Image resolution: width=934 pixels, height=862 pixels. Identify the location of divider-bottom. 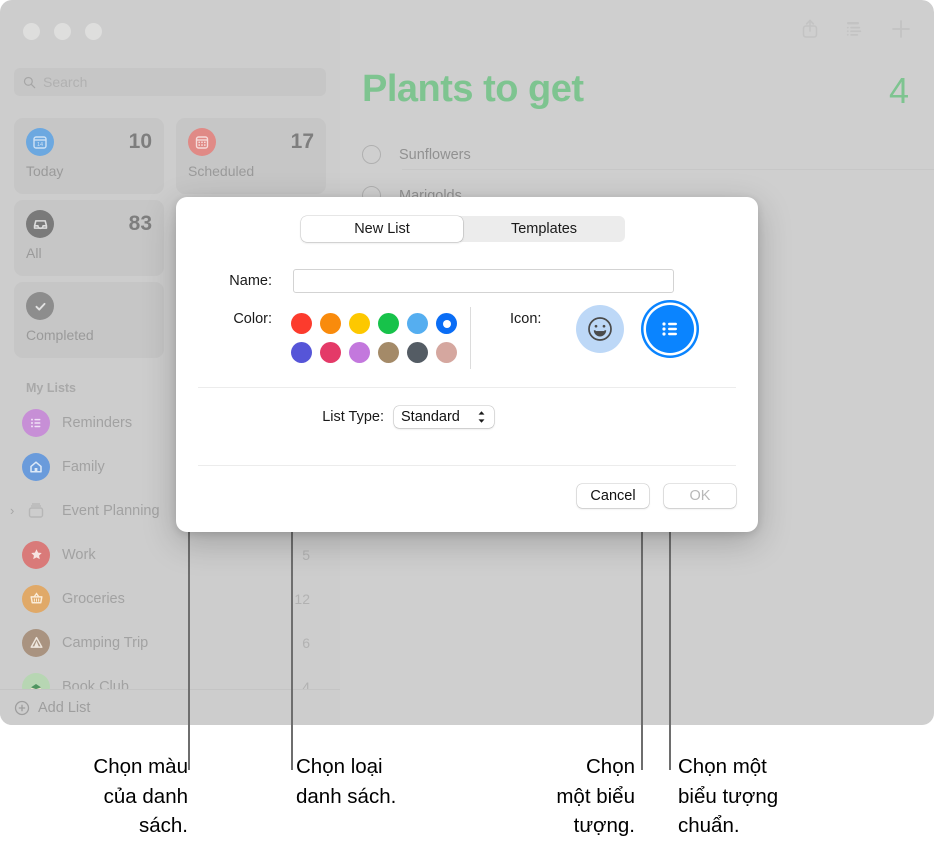
(467, 465).